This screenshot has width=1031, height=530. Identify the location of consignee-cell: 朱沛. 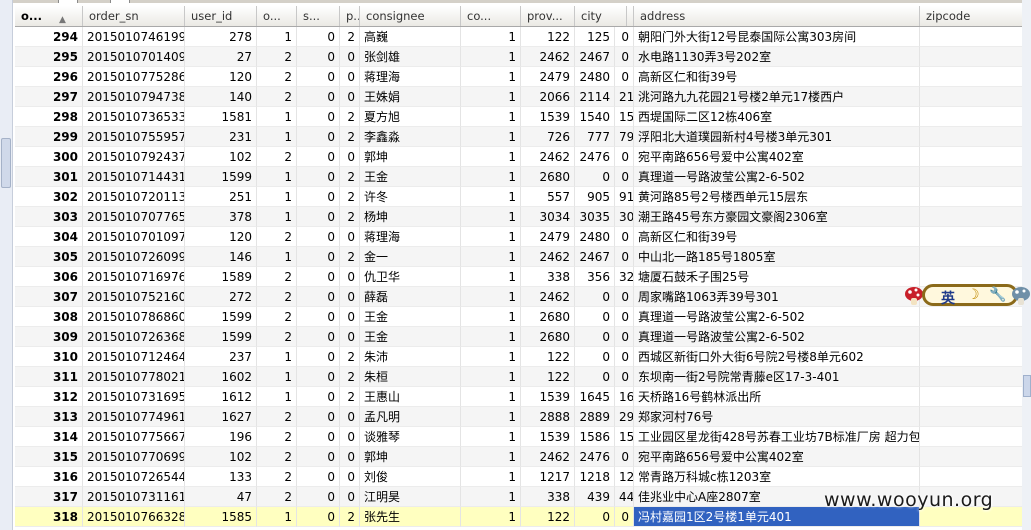
(410, 357).